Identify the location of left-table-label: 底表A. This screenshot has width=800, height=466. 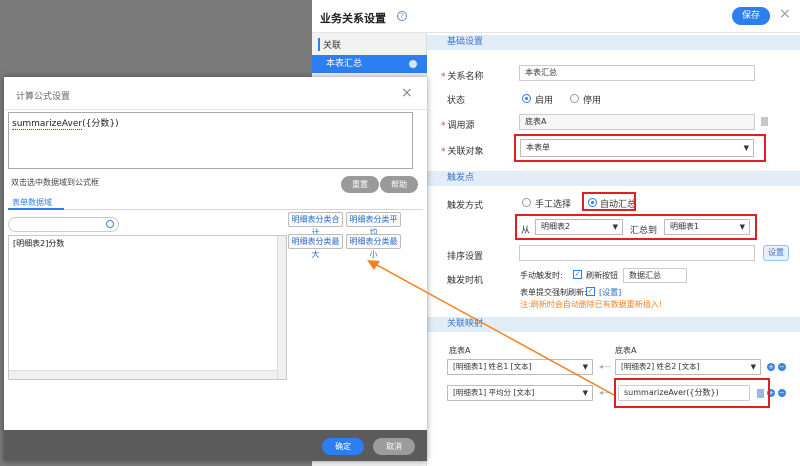
(460, 350).